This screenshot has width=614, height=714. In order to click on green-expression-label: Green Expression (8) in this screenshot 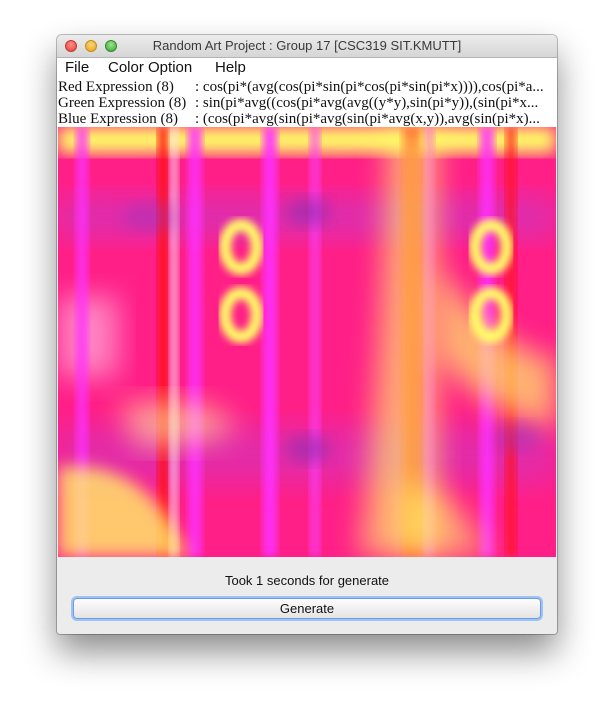, I will do `click(122, 103)`.